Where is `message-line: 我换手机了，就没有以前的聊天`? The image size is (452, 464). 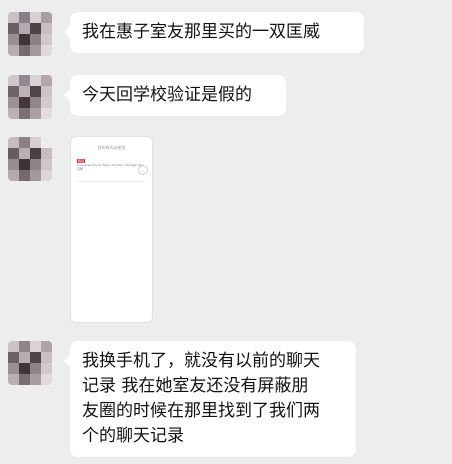
message-line: 我换手机了，就没有以前的聊天 is located at coordinates (201, 361).